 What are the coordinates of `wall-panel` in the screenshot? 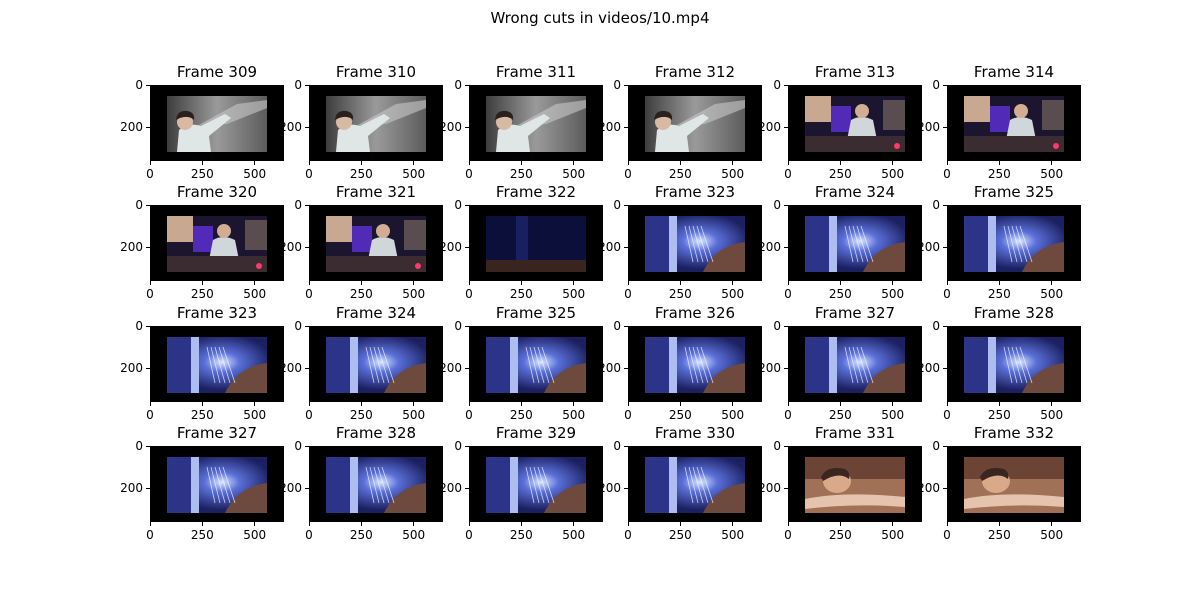 It's located at (339, 229).